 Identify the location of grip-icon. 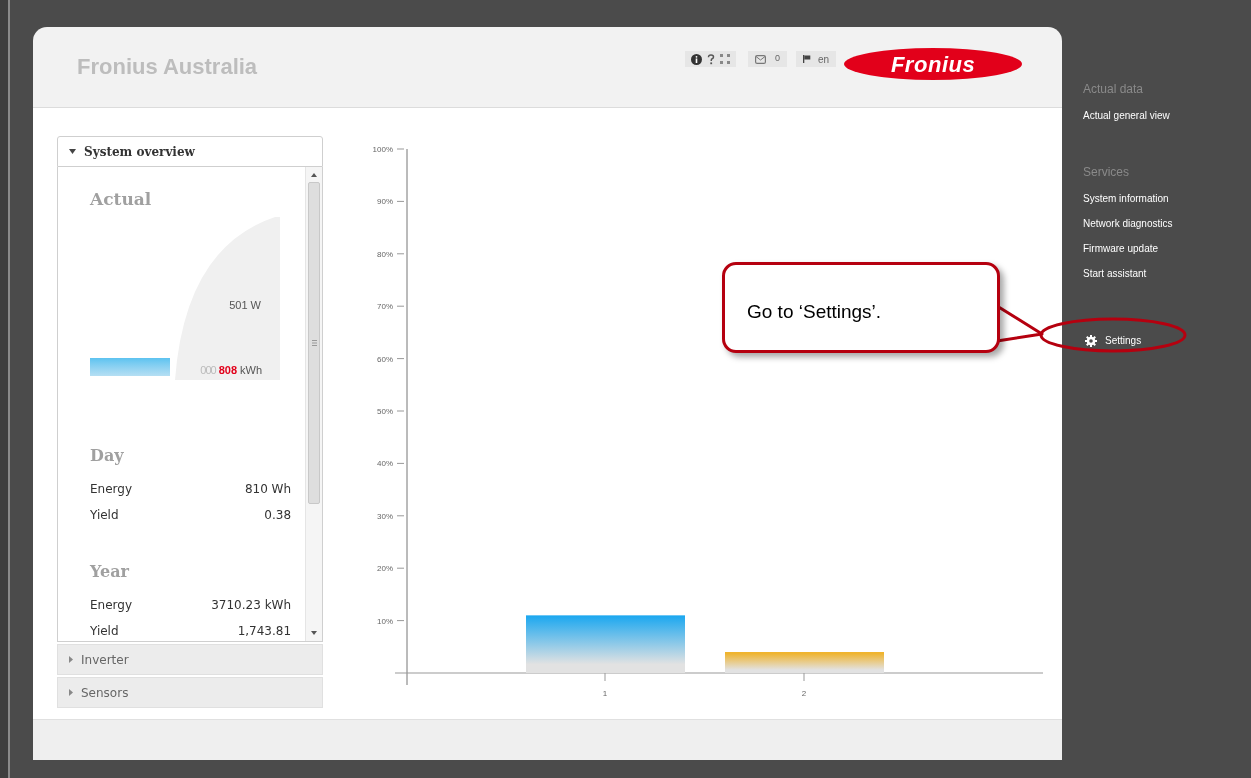
(314, 343).